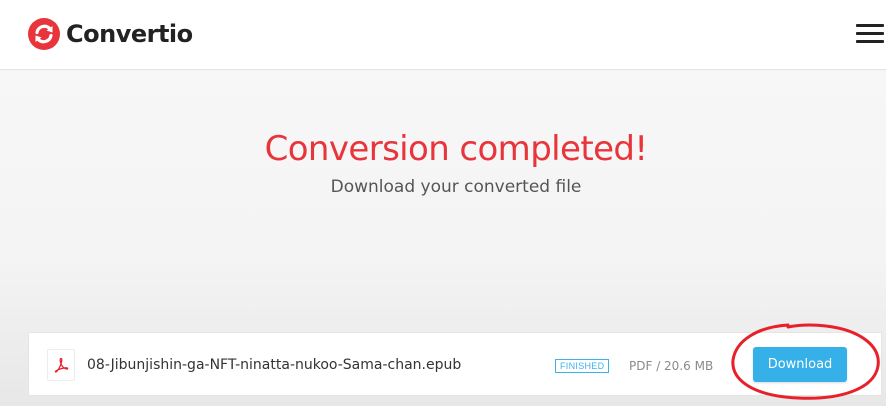 This screenshot has width=886, height=406. What do you see at coordinates (129, 34) in the screenshot?
I see `logo-text: Convertio` at bounding box center [129, 34].